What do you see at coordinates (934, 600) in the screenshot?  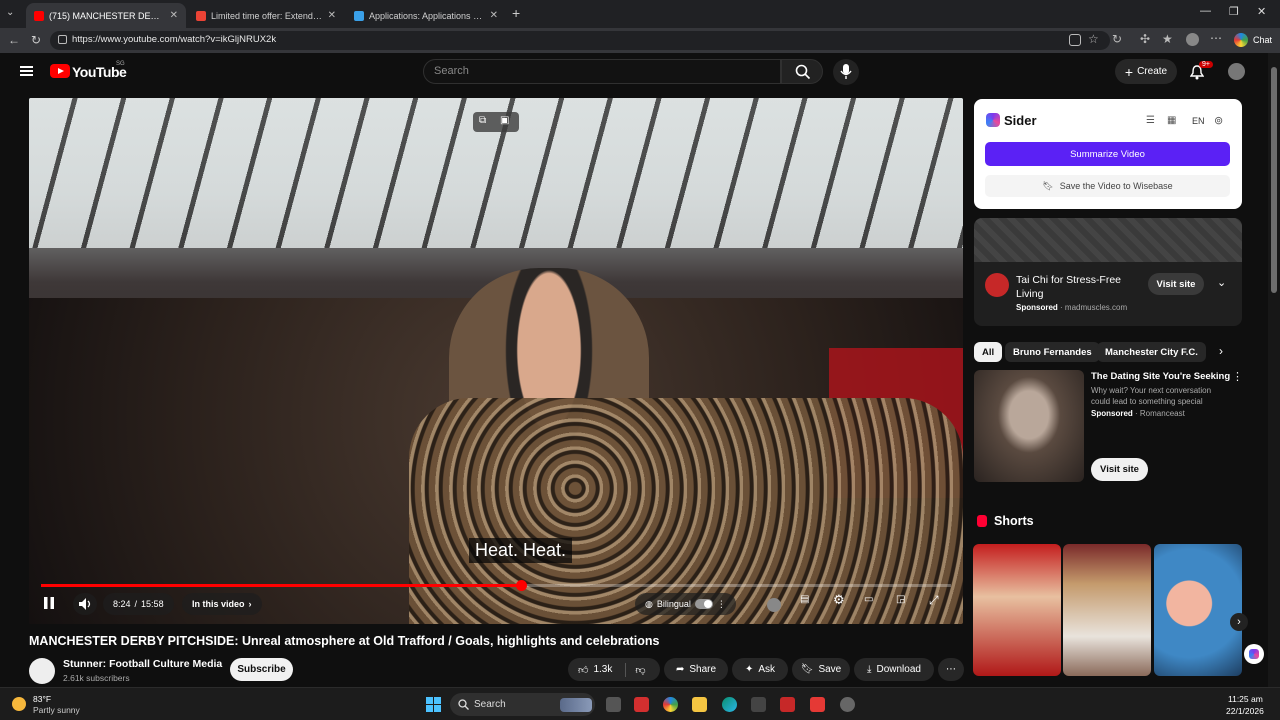 I see `fullscreen-icon: ⤢` at bounding box center [934, 600].